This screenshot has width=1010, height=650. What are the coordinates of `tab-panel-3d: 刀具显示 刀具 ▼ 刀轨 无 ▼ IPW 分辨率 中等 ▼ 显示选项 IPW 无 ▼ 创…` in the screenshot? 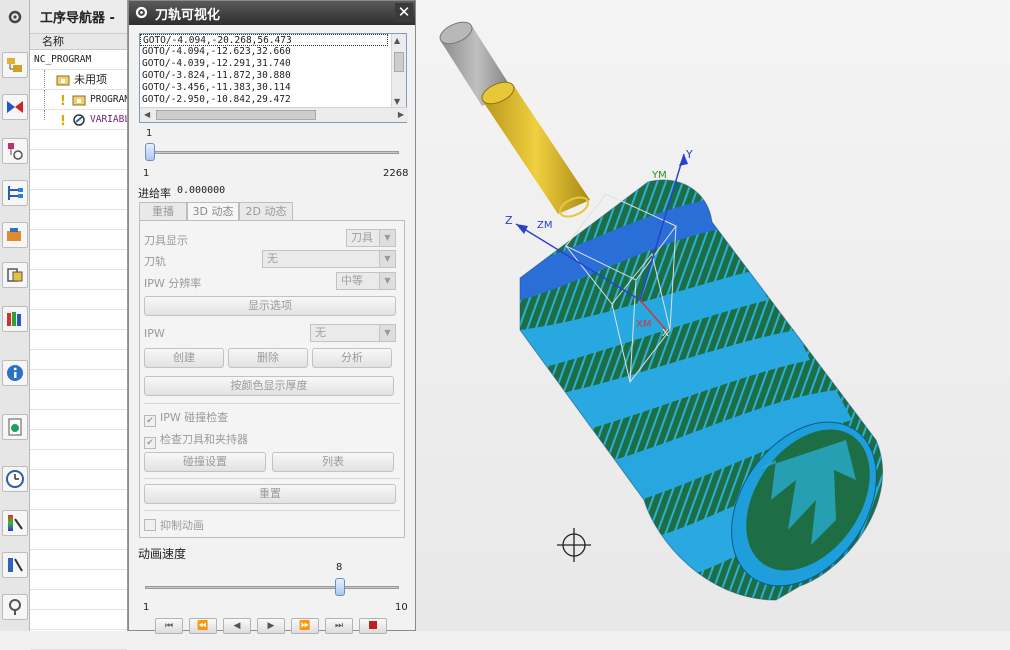 It's located at (272, 379).